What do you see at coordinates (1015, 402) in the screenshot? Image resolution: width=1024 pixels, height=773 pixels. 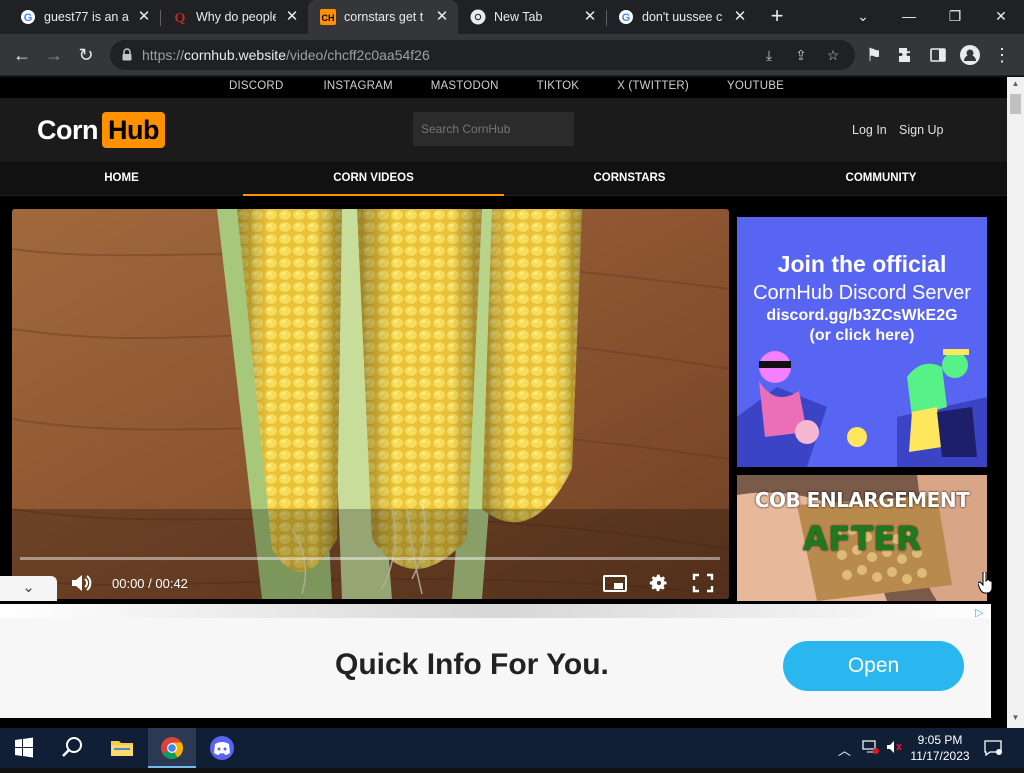 I see `page-scrollbar: ▲ ▼` at bounding box center [1015, 402].